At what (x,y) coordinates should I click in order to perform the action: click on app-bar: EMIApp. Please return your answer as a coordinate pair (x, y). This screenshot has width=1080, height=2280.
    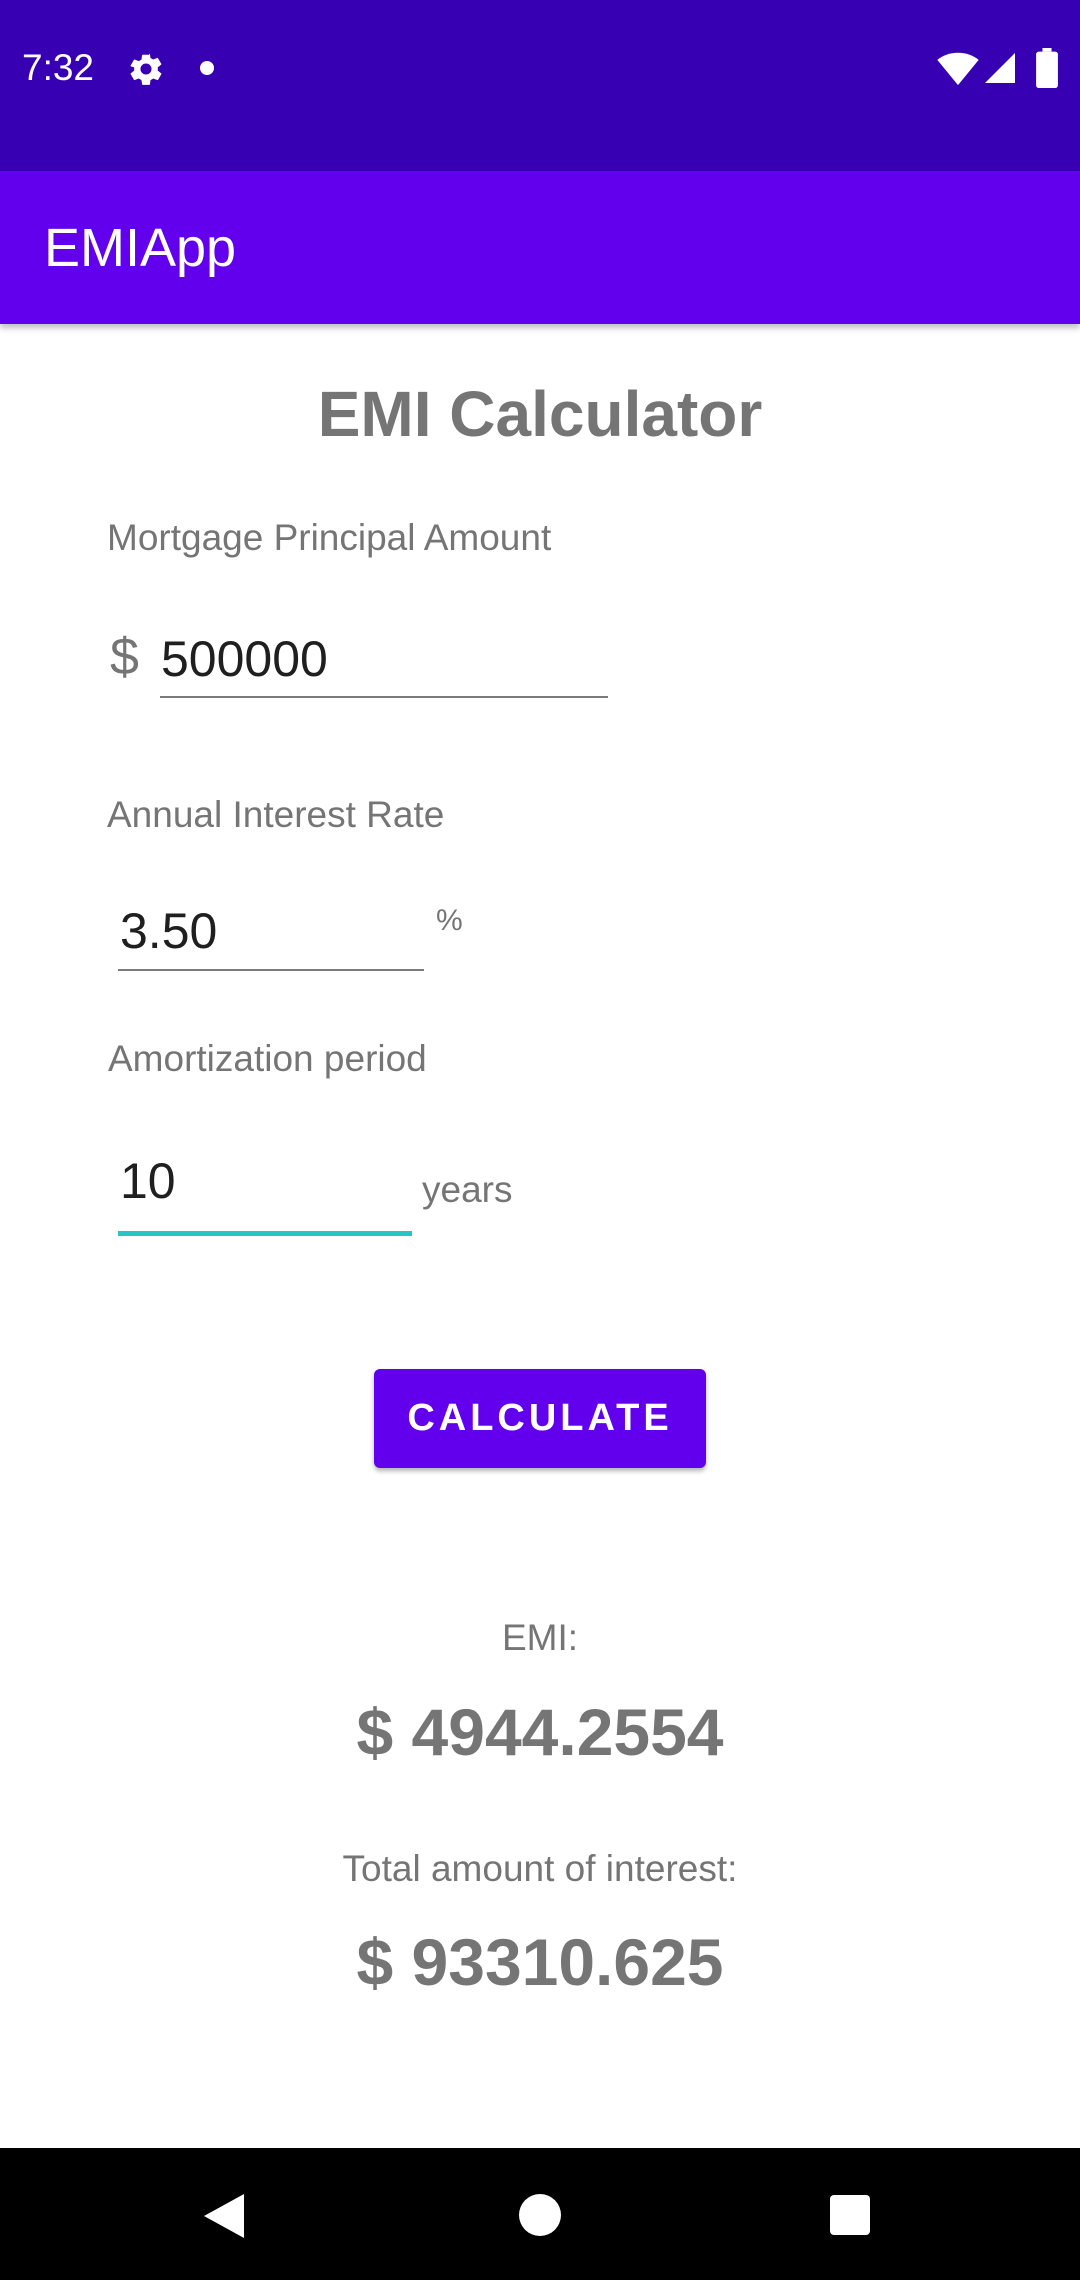
    Looking at the image, I should click on (540, 247).